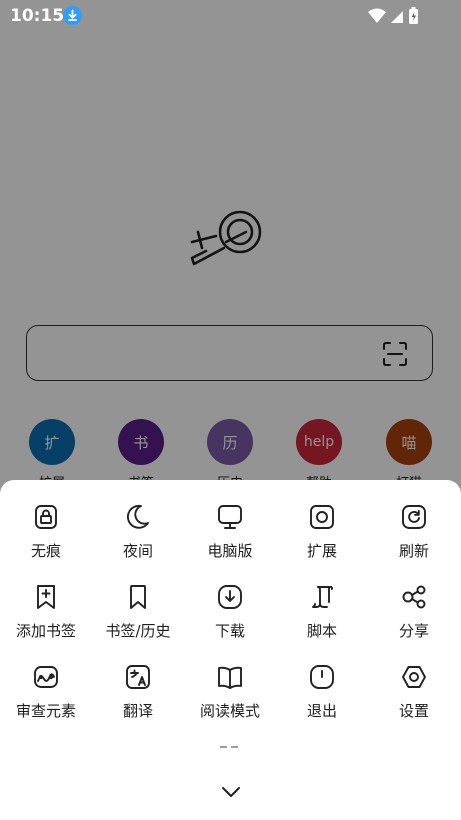  What do you see at coordinates (137, 711) in the screenshot?
I see `menu-item-label: 翻译` at bounding box center [137, 711].